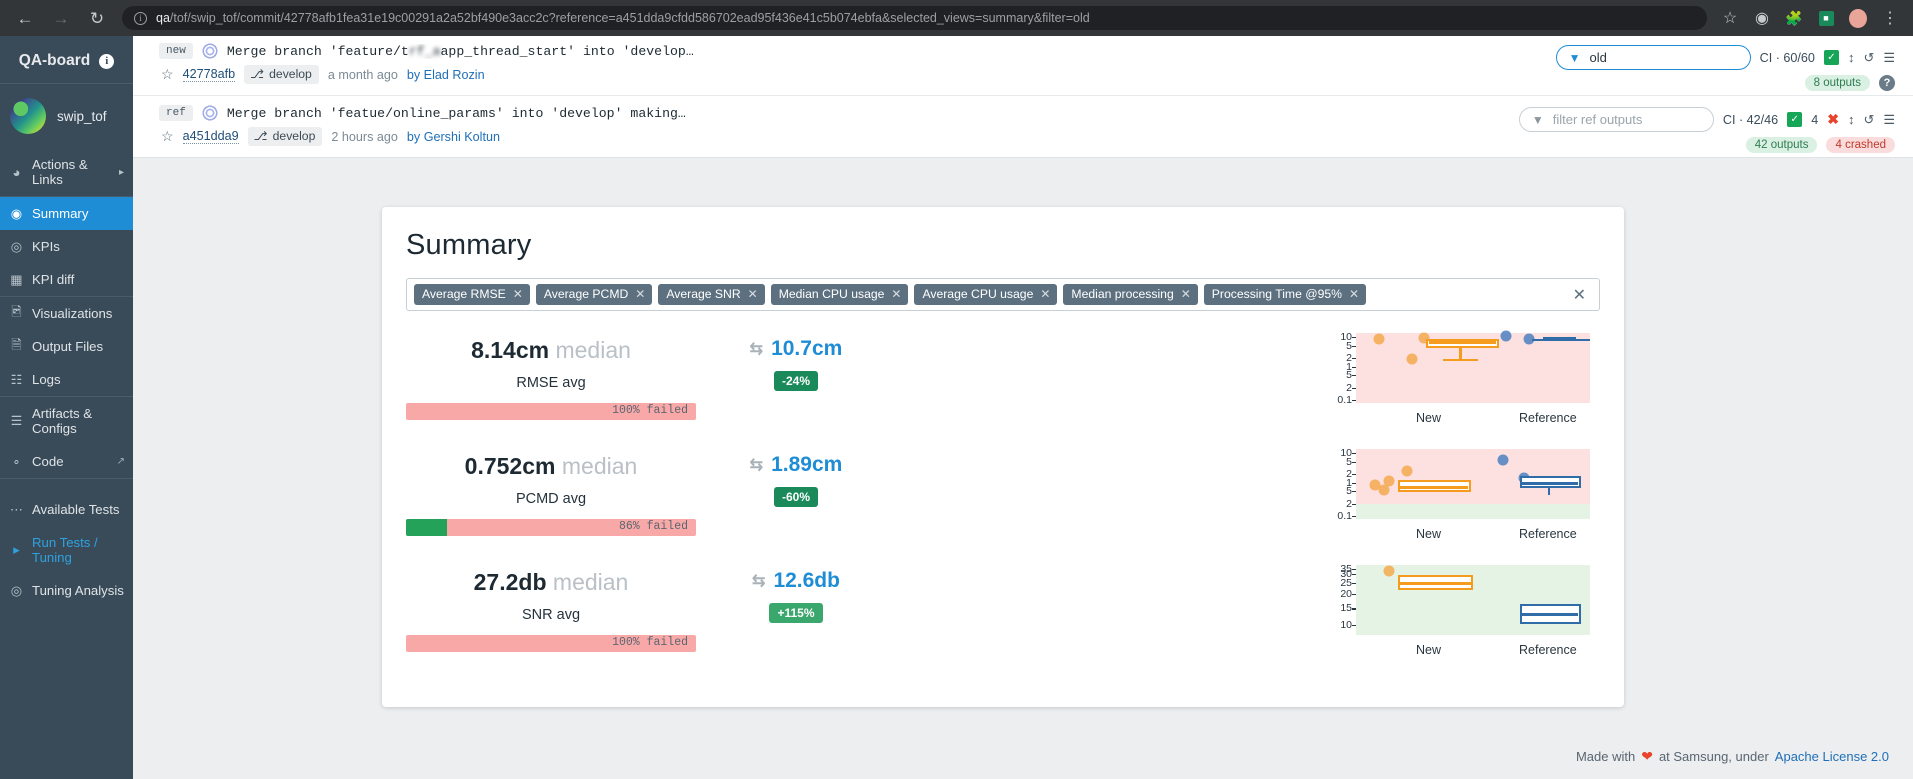  Describe the element at coordinates (1579, 295) in the screenshot. I see `clear-all-x-icon: ✕` at that location.